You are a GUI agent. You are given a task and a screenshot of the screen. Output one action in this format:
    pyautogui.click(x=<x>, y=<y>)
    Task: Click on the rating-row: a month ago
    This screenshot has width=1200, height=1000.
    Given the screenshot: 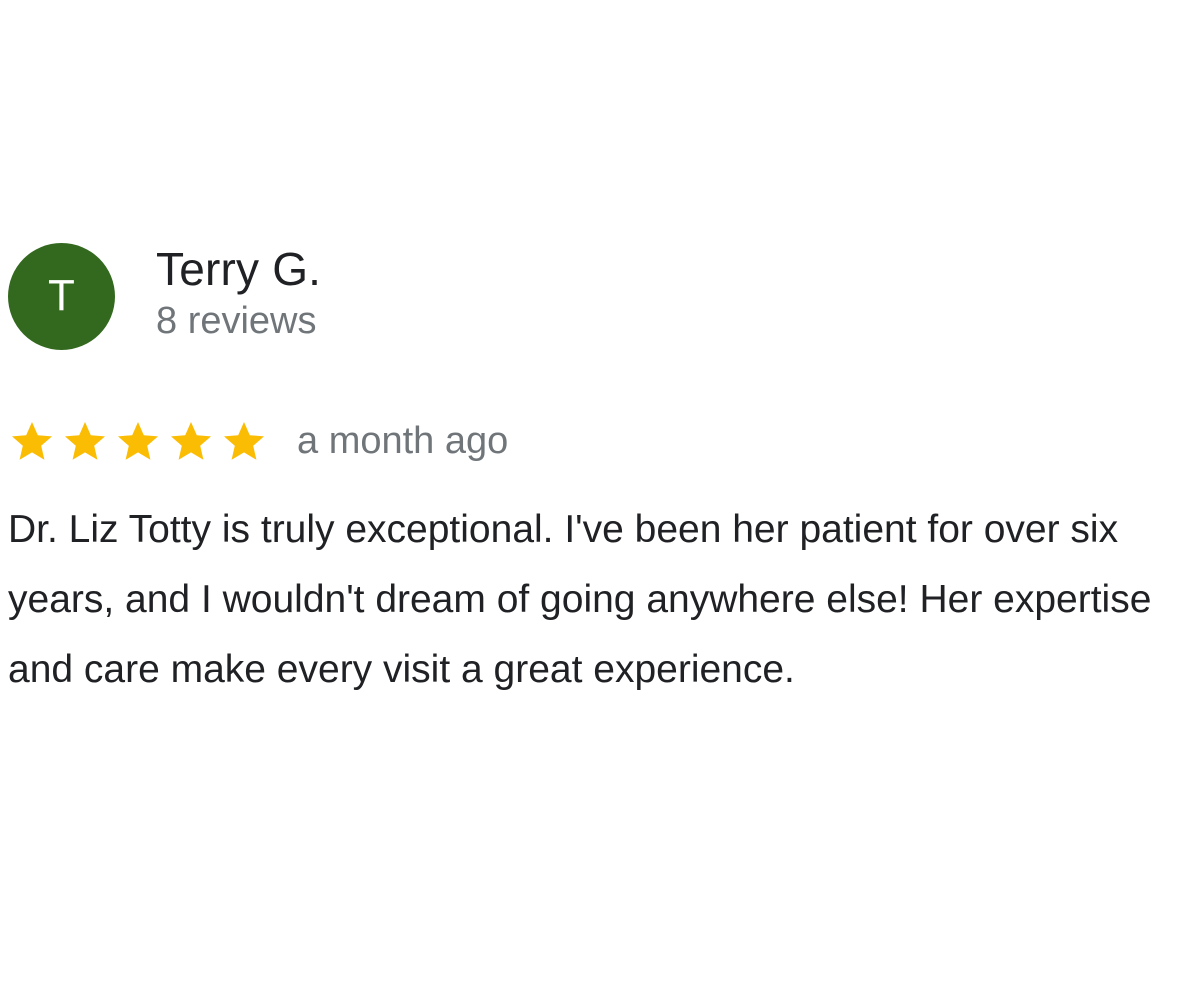 What is the action you would take?
    pyautogui.click(x=600, y=441)
    